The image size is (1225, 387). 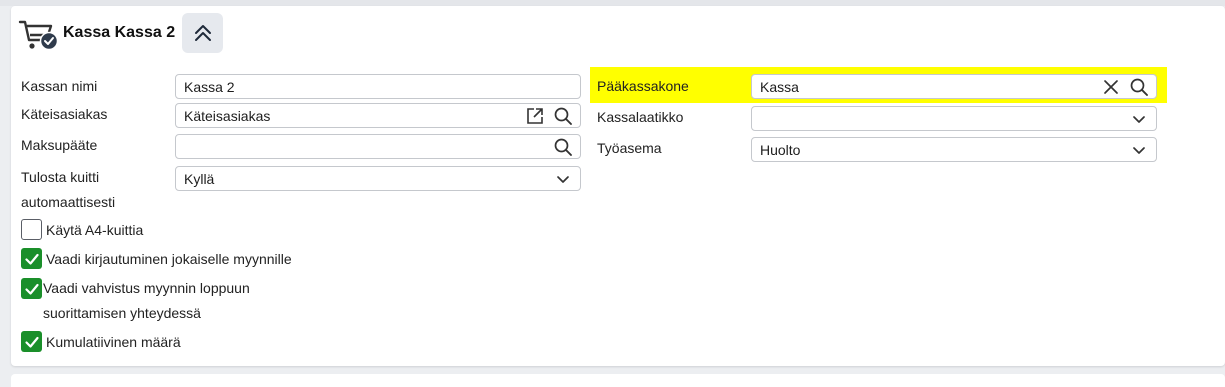 I want to click on tyoasema-value: Huolto, so click(x=780, y=149).